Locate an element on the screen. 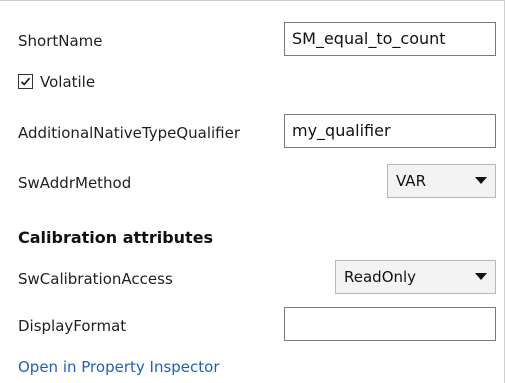  open-property-inspector-link: Open in Property Inspector is located at coordinates (118, 367).